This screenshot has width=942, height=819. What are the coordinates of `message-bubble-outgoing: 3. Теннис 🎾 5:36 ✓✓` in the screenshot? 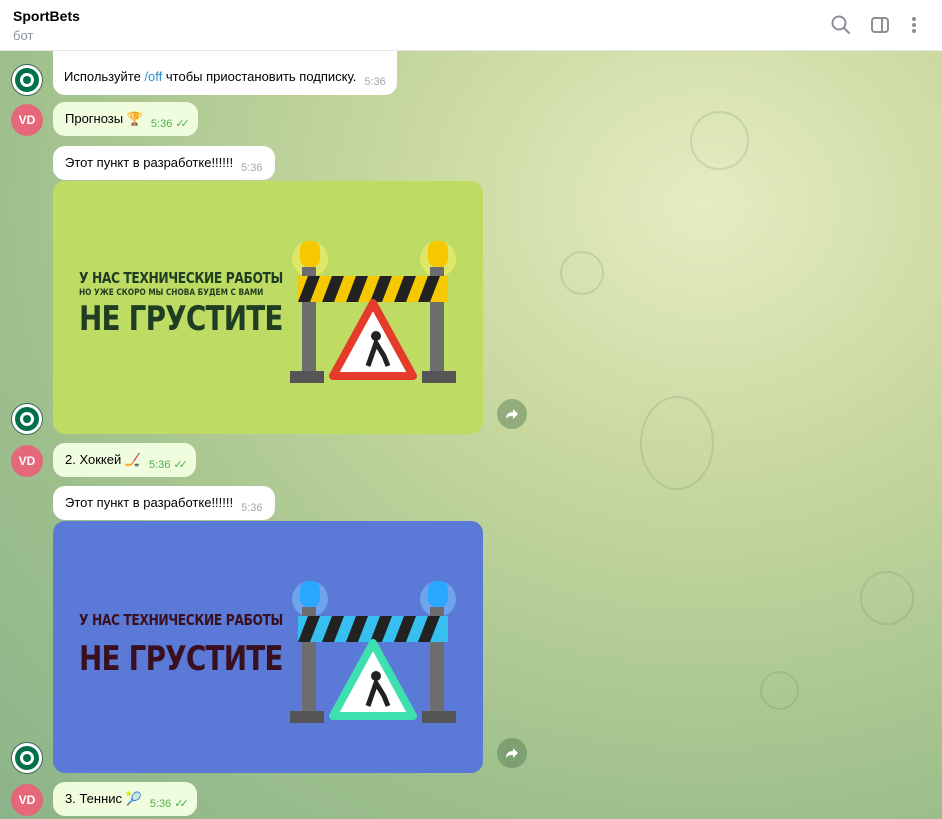 It's located at (125, 799).